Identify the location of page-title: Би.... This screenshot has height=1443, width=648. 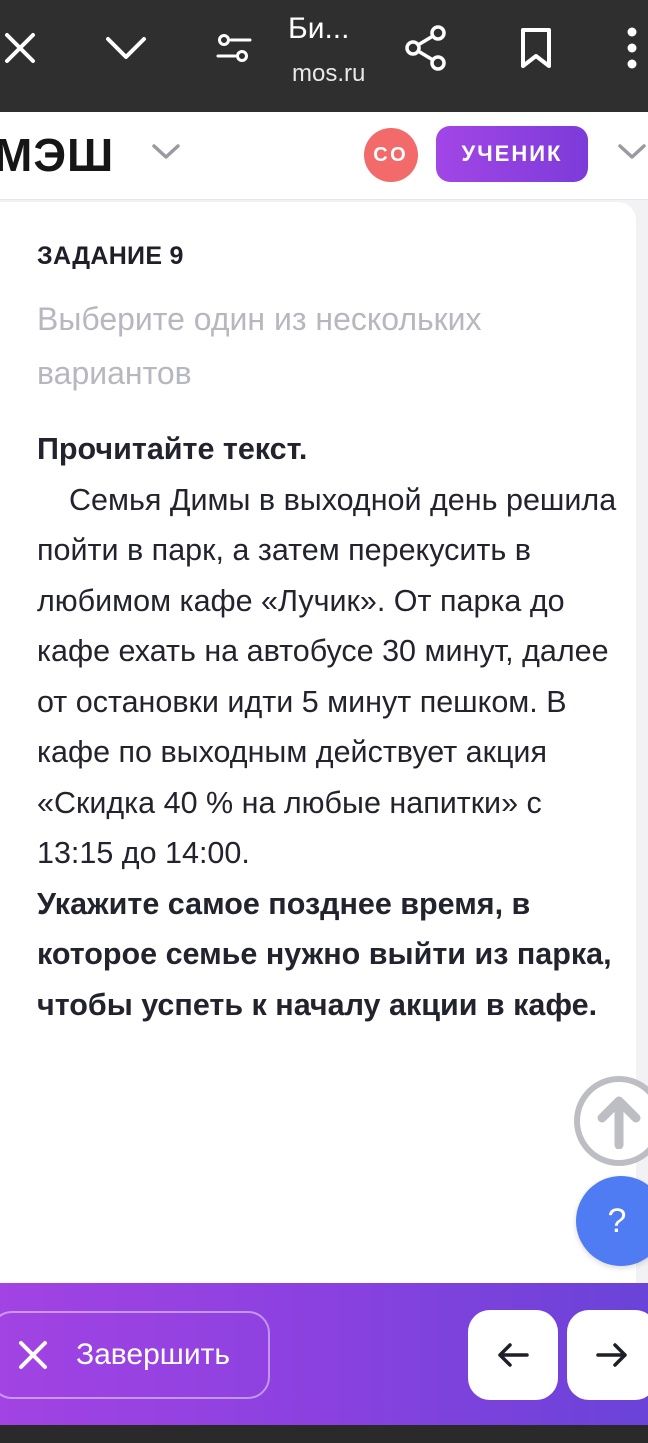
(318, 29).